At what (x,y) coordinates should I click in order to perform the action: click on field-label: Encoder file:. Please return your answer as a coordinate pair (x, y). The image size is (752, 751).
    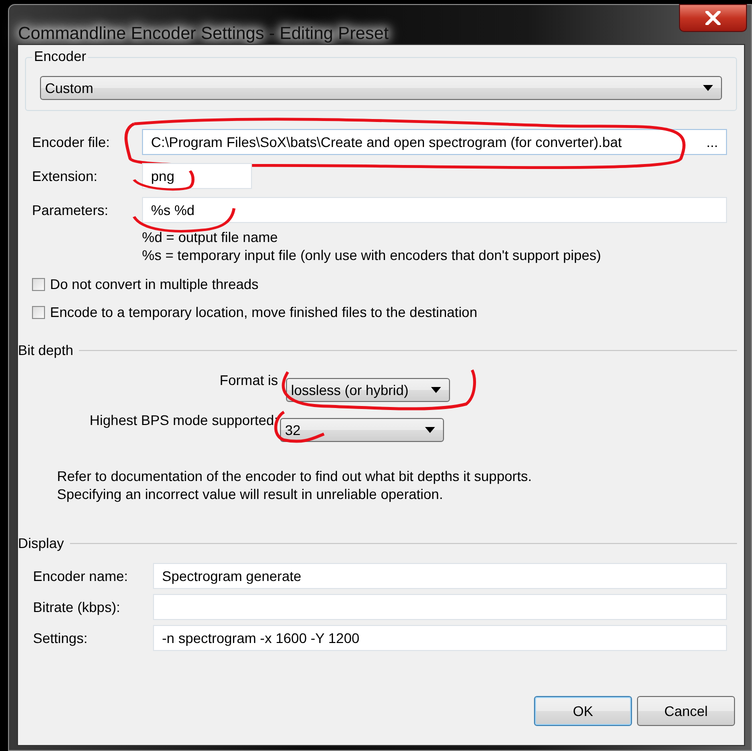
    Looking at the image, I should click on (71, 142).